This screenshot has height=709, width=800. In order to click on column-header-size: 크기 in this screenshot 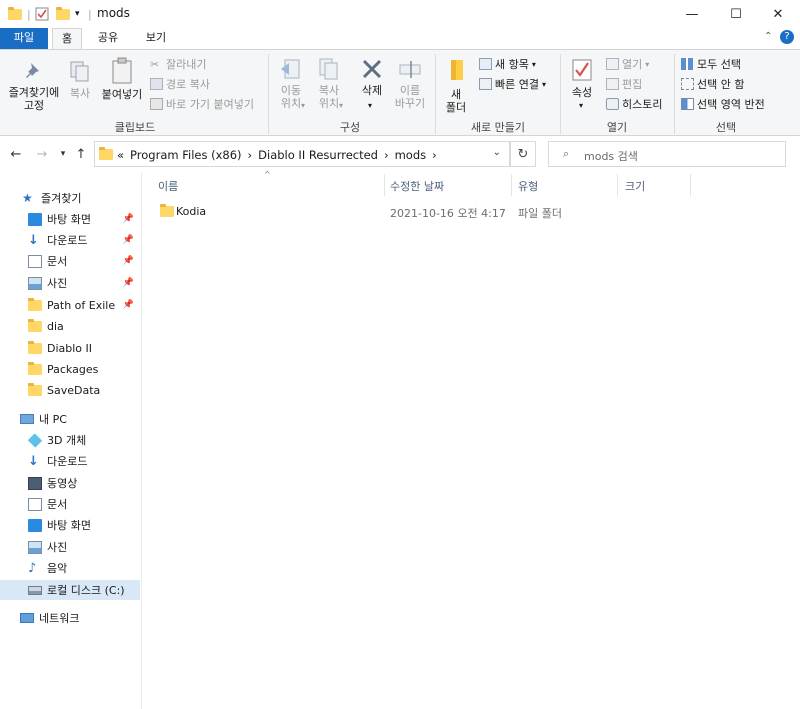, I will do `click(635, 186)`.